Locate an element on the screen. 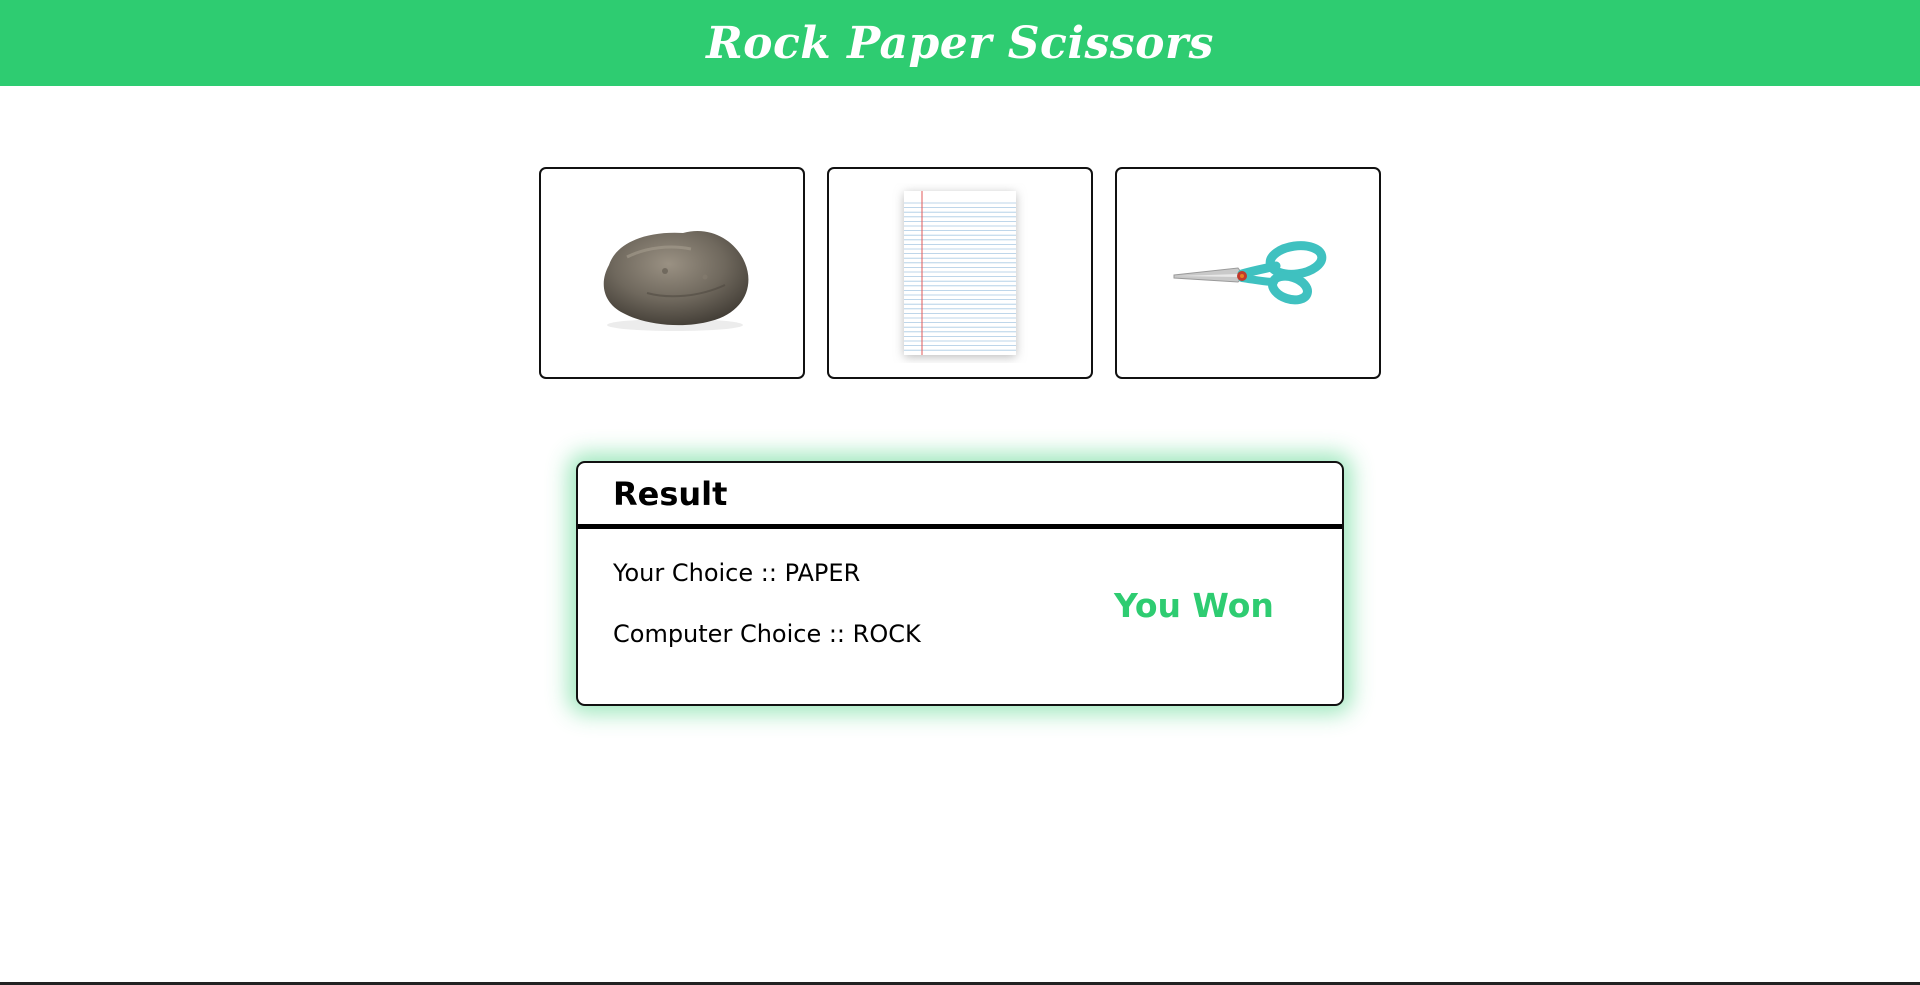  scissors-choice-button is located at coordinates (1248, 273).